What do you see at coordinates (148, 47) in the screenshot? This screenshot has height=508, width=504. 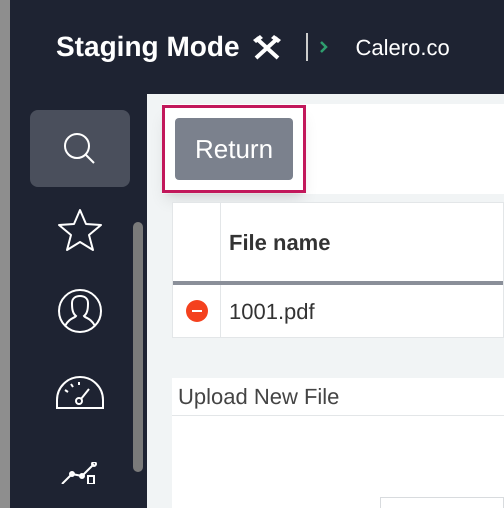 I see `app-title: Staging Mode` at bounding box center [148, 47].